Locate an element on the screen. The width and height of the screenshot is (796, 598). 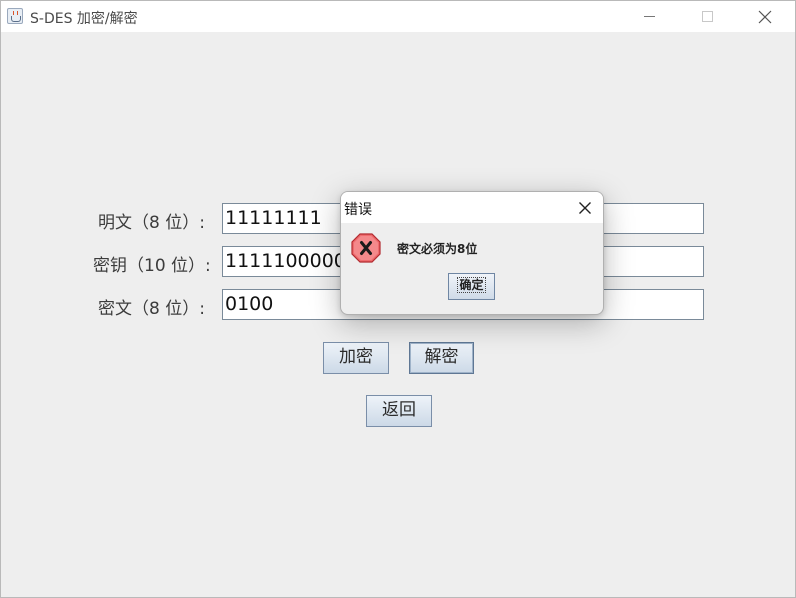
maximize-button is located at coordinates (707, 16).